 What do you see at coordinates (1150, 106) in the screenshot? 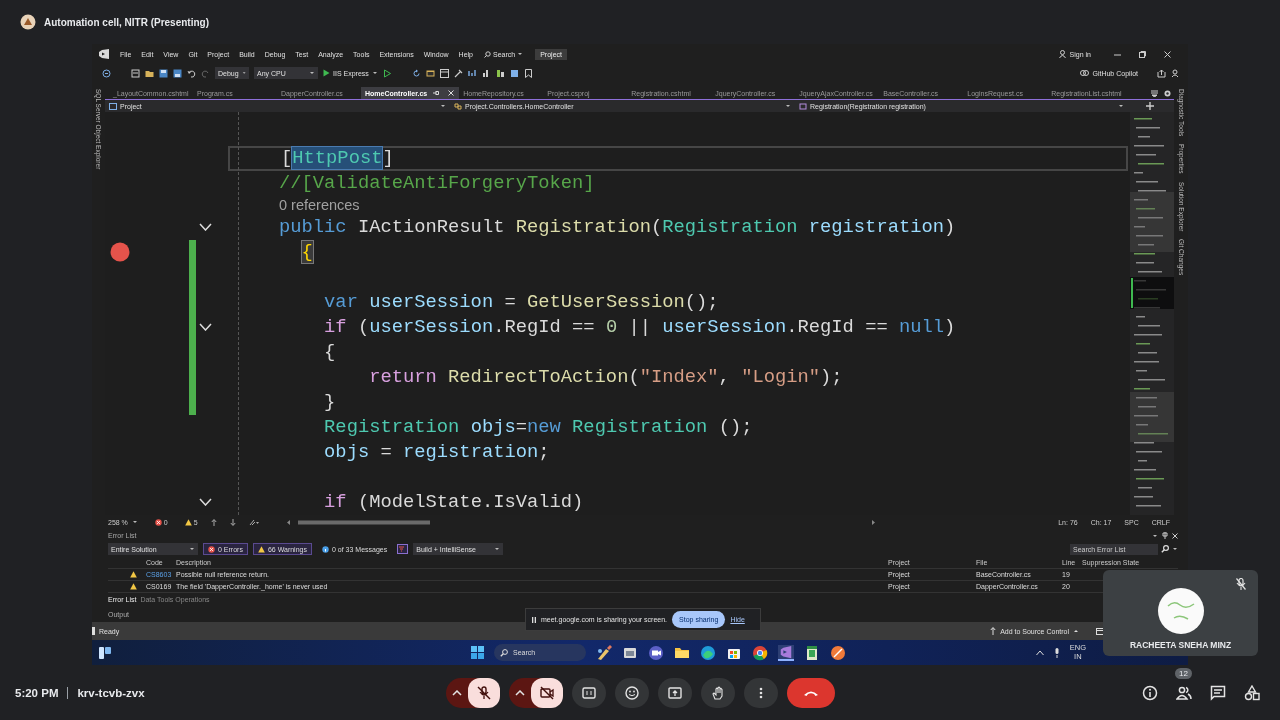
I see `add-icon` at bounding box center [1150, 106].